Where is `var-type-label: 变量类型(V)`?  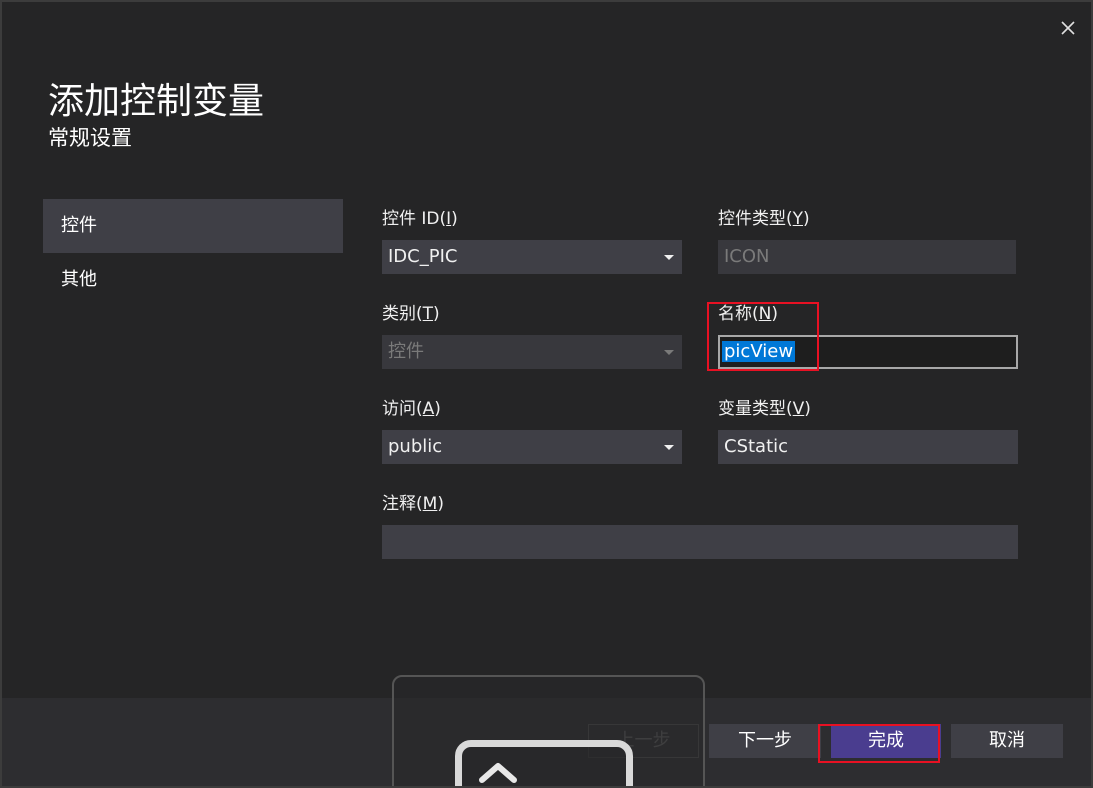
var-type-label: 变量类型(V) is located at coordinates (764, 409).